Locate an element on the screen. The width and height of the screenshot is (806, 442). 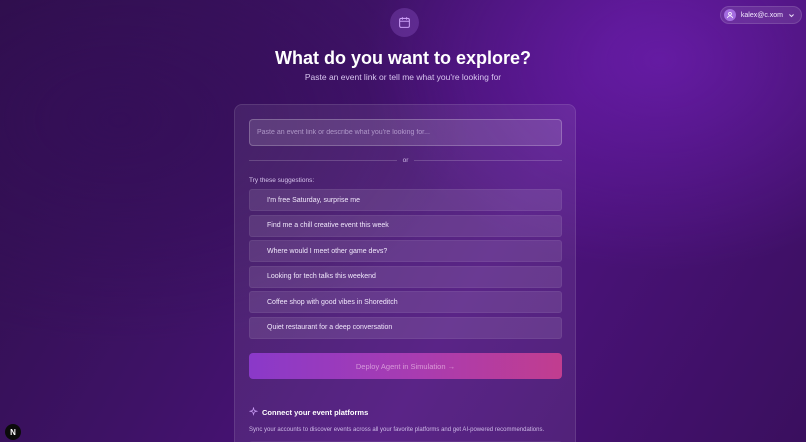
suggestion-button: I'm free Saturday, surprise me is located at coordinates (405, 200).